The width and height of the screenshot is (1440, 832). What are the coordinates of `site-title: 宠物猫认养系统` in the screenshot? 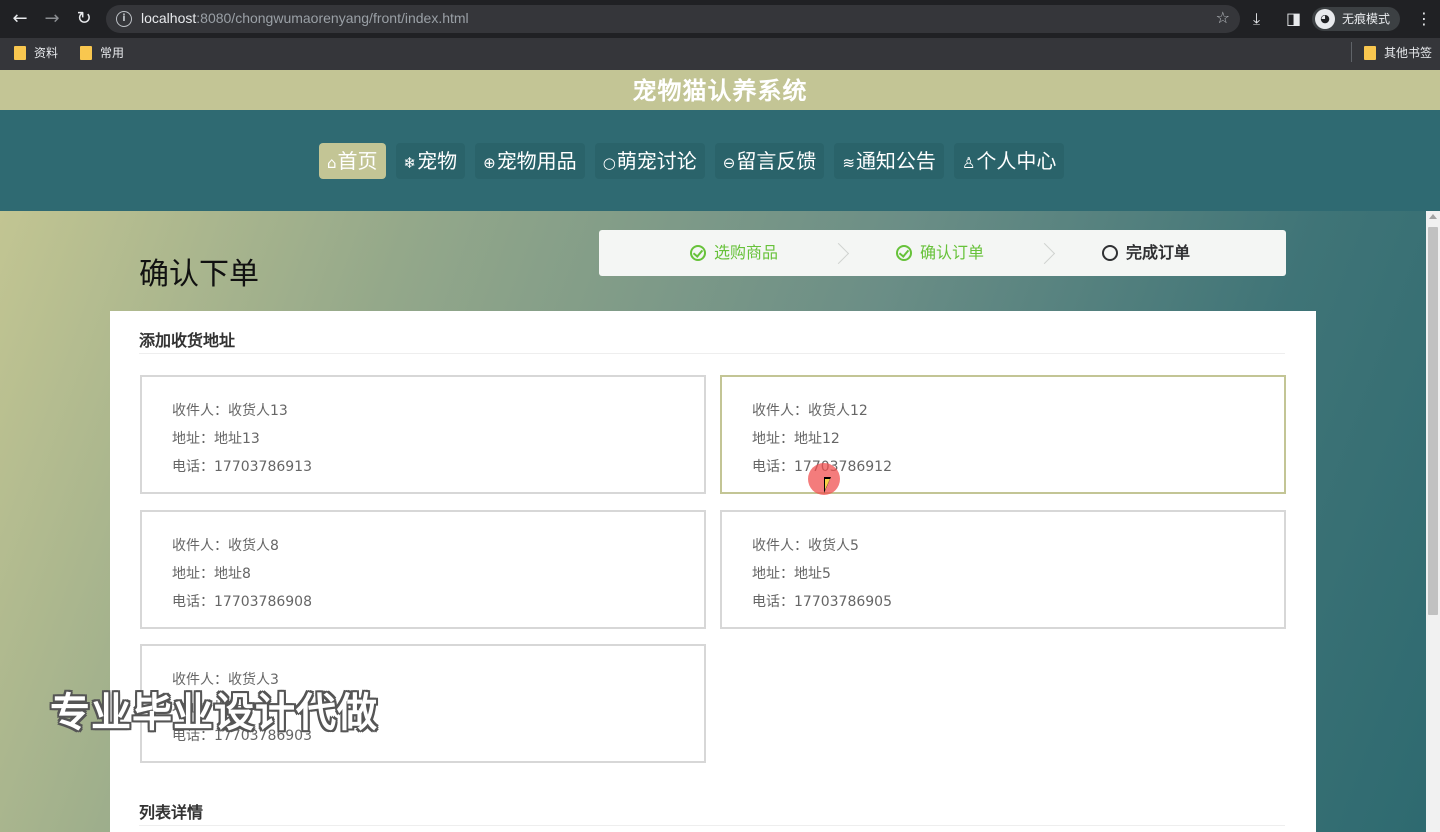 It's located at (720, 91).